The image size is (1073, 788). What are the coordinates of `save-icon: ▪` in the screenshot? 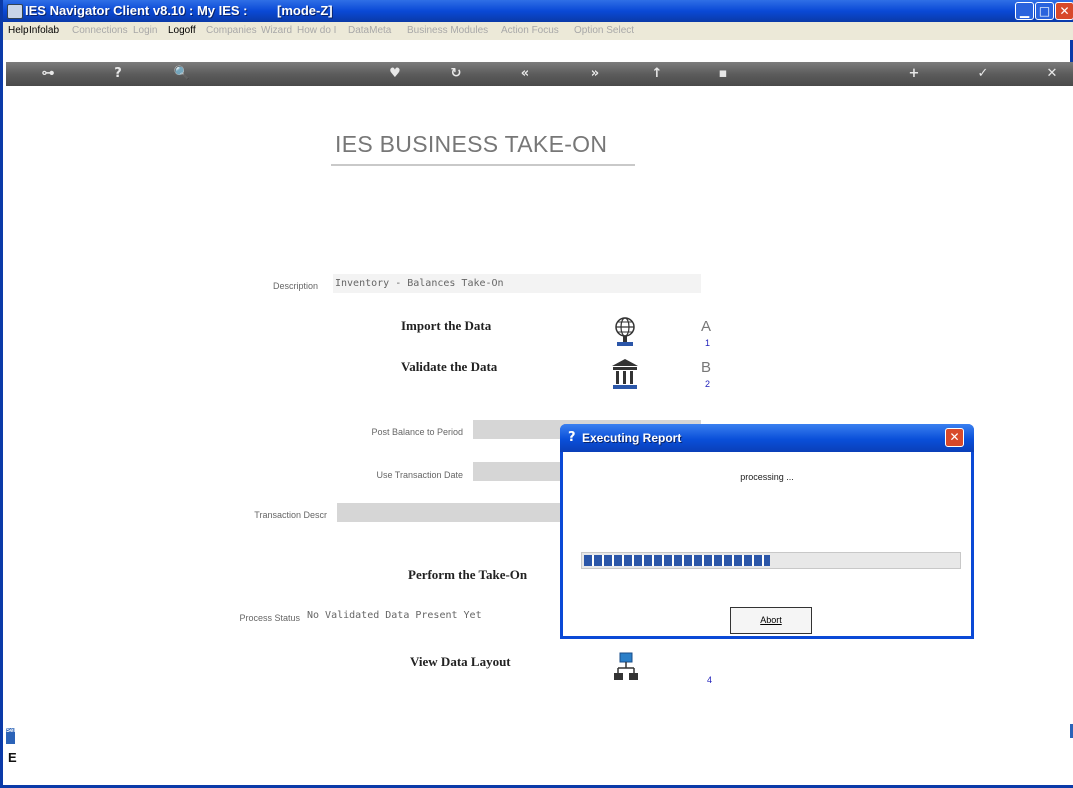 It's located at (723, 74).